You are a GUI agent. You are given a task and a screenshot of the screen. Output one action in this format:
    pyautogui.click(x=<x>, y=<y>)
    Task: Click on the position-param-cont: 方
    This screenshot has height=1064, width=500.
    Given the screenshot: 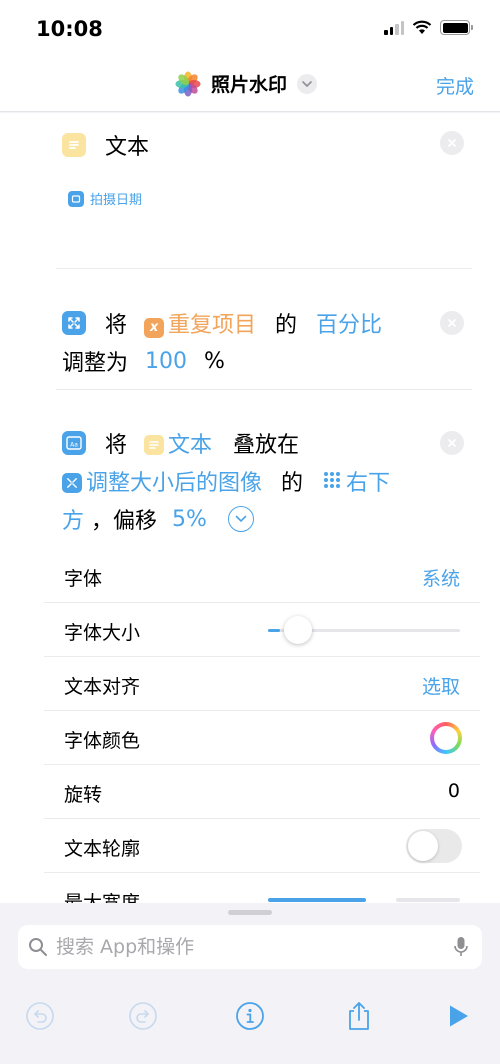 What is the action you would take?
    pyautogui.click(x=73, y=521)
    